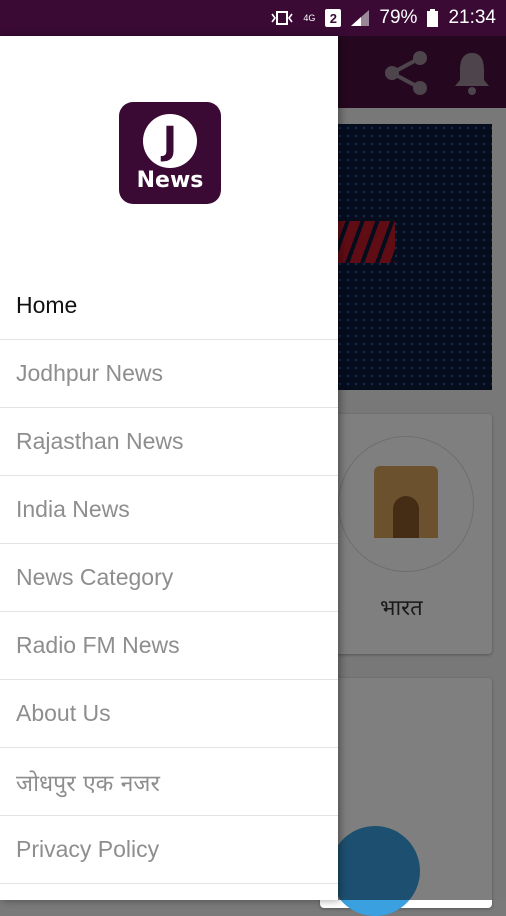 This screenshot has width=506, height=916. Describe the element at coordinates (333, 18) in the screenshot. I see `sim-badge: 2` at that location.